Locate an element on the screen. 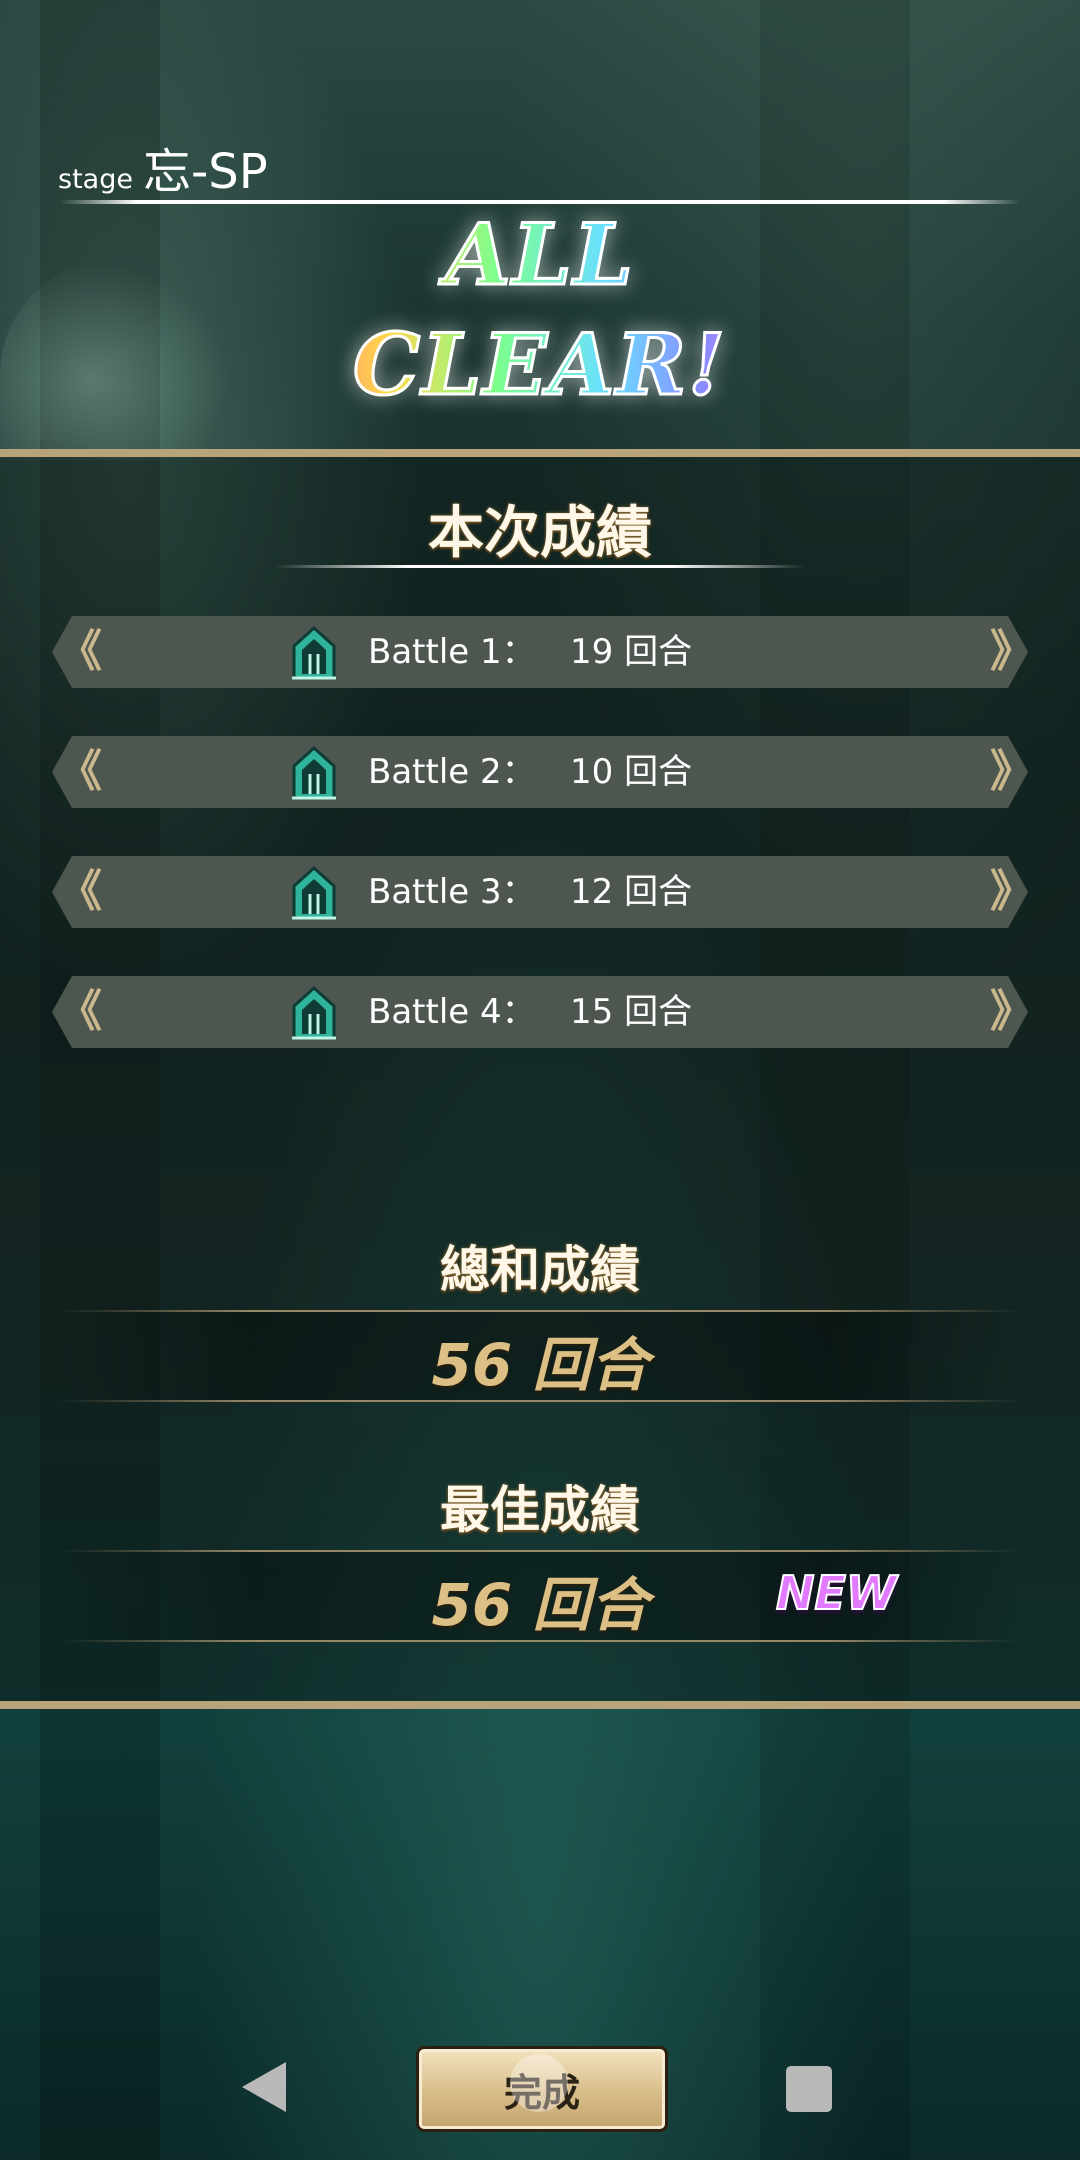 The image size is (1080, 2160). background-arch-light is located at coordinates (115, 360).